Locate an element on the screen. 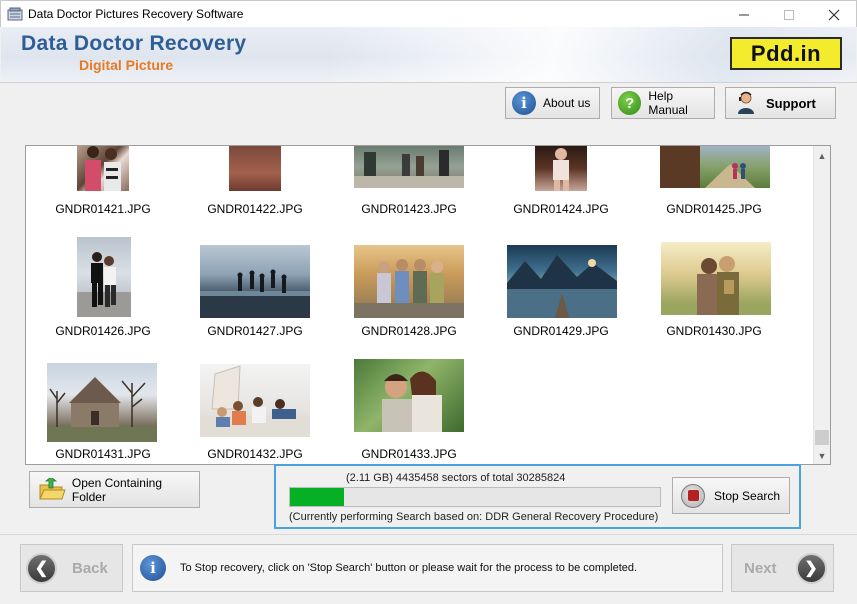 The image size is (857, 604). back-label: Back is located at coordinates (90, 568).